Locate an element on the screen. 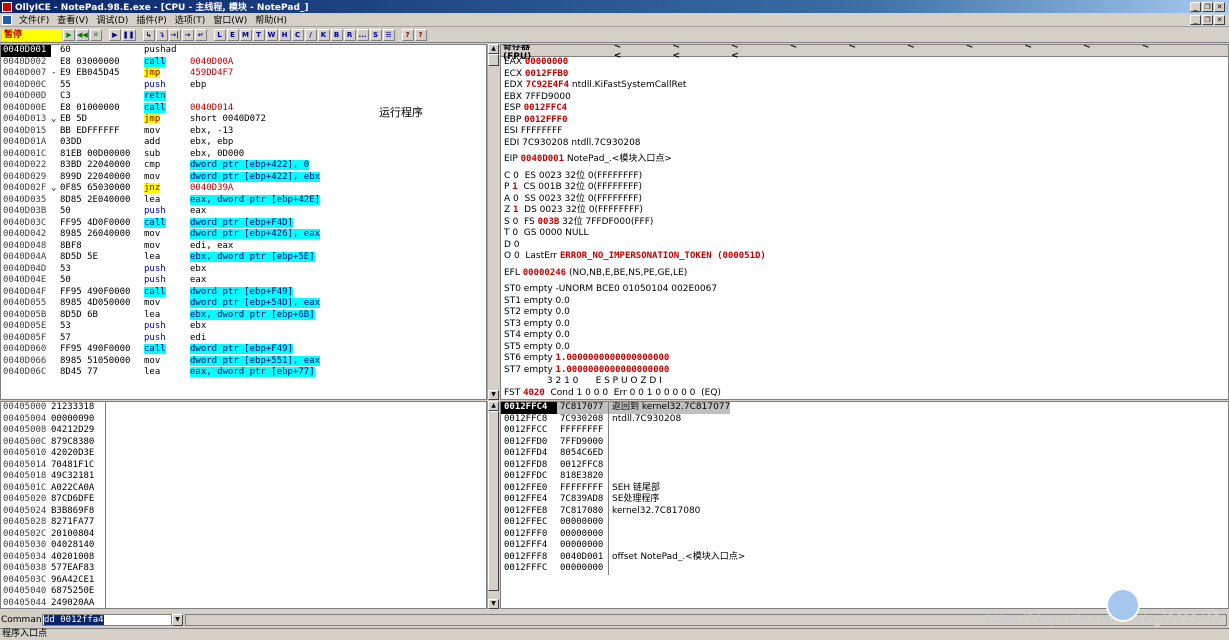 The image size is (1229, 640). toolbar-button: ❚❚ is located at coordinates (128, 35).